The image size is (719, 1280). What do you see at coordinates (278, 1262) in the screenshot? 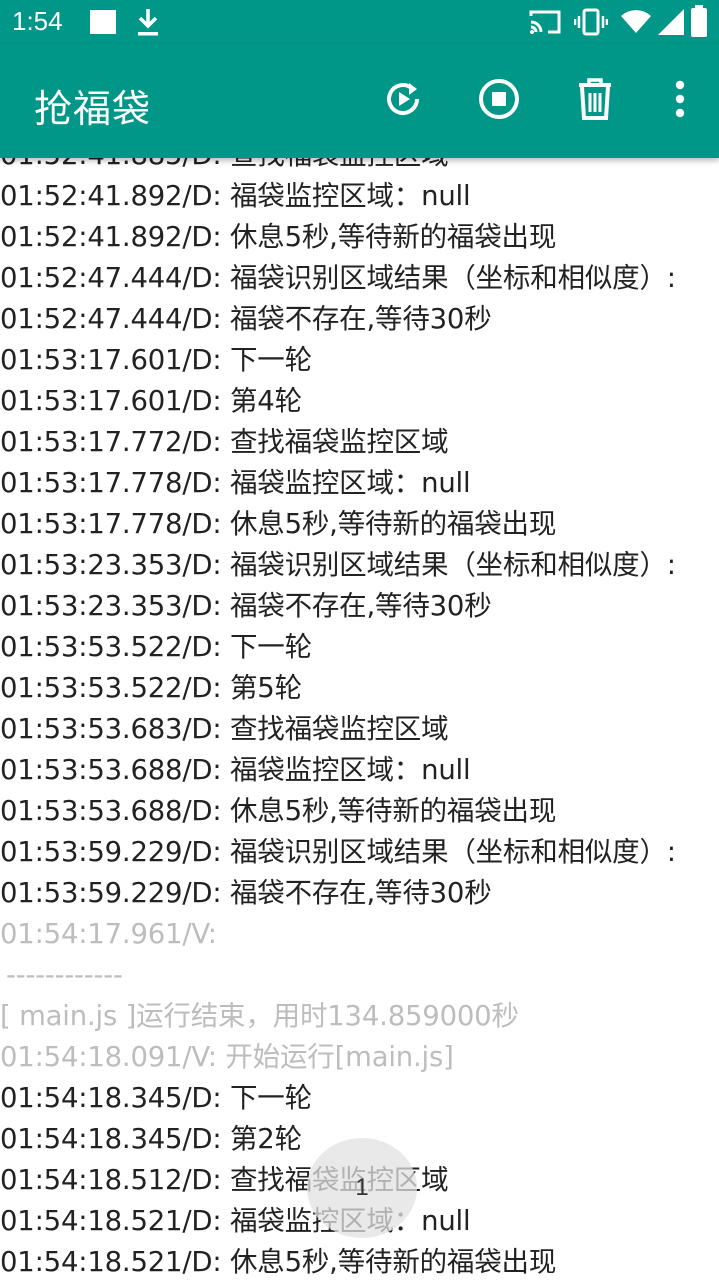
I see `log-line: 01:54:18.521/D: 休息5秒,等待新的福袋出现` at bounding box center [278, 1262].